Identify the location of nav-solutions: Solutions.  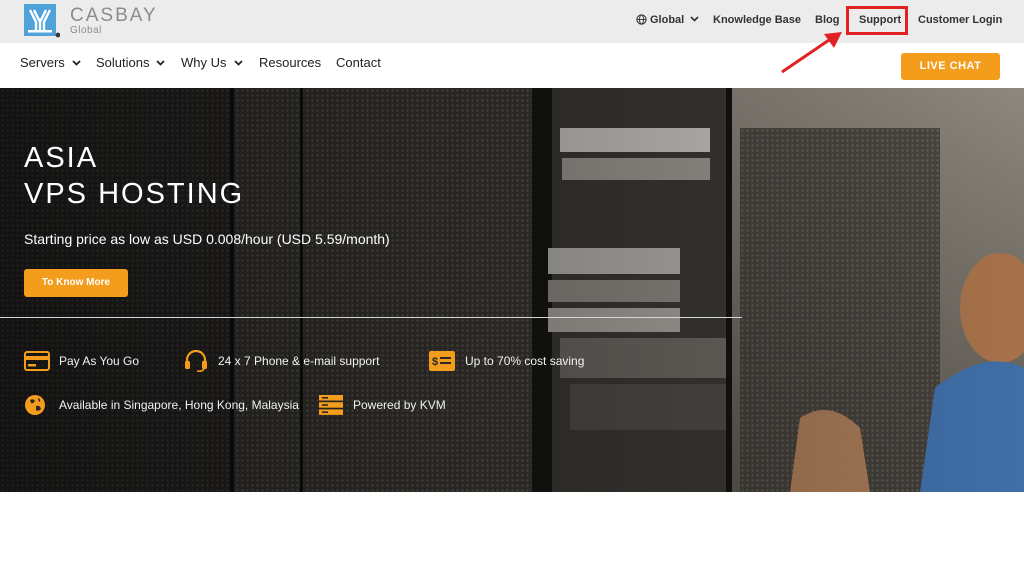
(131, 62).